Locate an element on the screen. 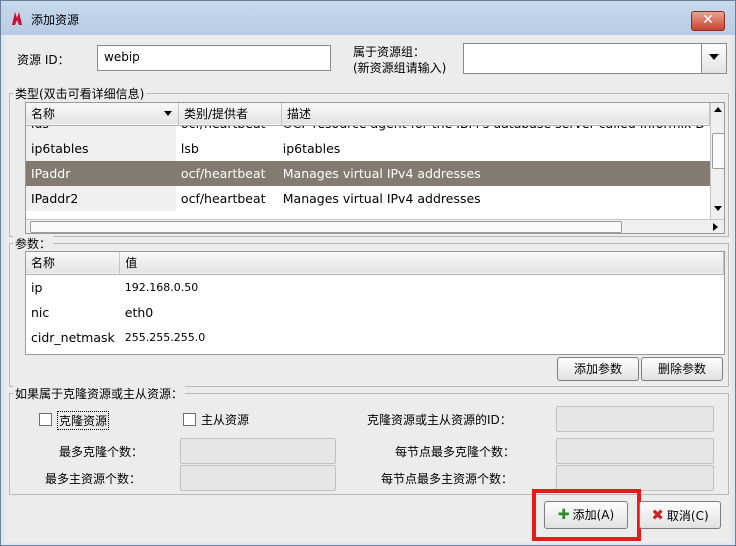 This screenshot has width=736, height=546. sort-down-icon is located at coordinates (168, 113).